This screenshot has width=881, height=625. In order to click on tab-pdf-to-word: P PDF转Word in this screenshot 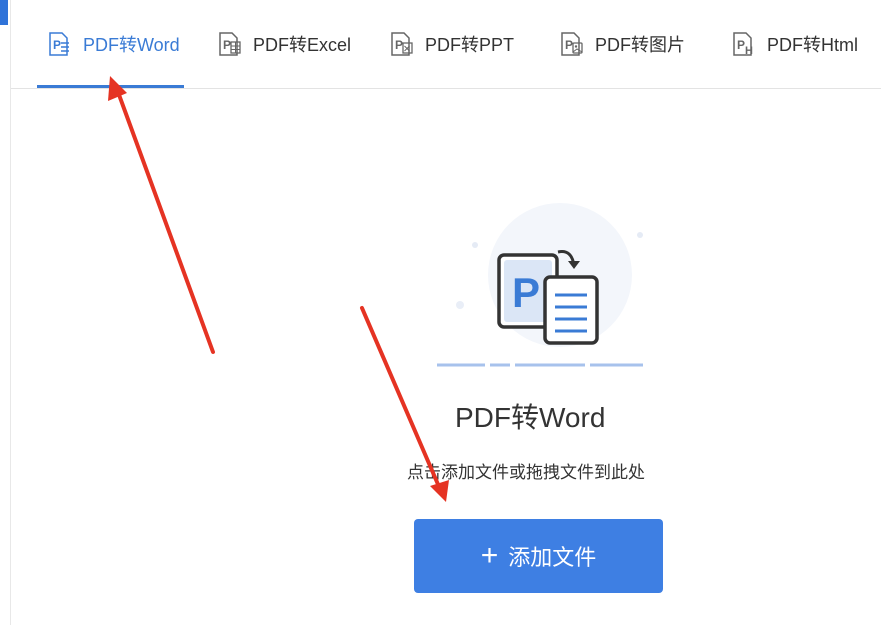, I will do `click(110, 44)`.